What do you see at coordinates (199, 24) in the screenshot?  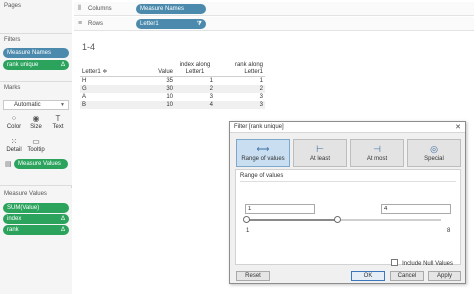 I see `filter-icon: ⧩` at bounding box center [199, 24].